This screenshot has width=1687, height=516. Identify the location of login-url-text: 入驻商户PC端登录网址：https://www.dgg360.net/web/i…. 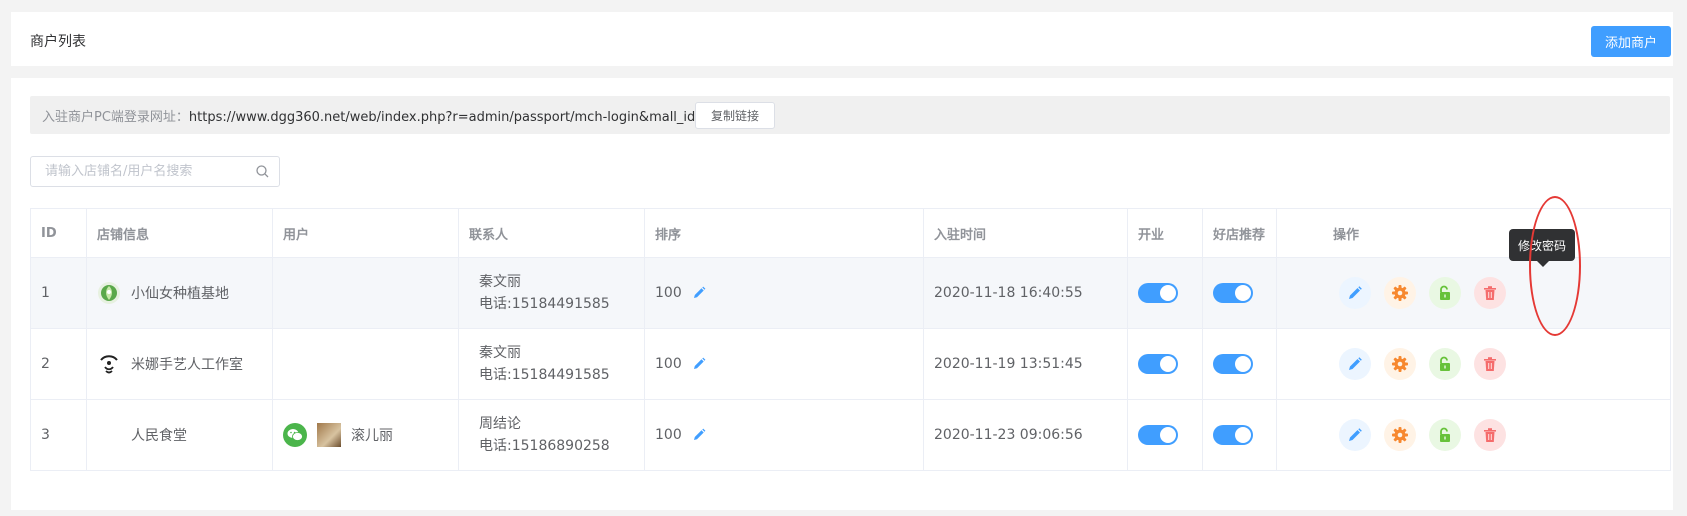
(395, 115).